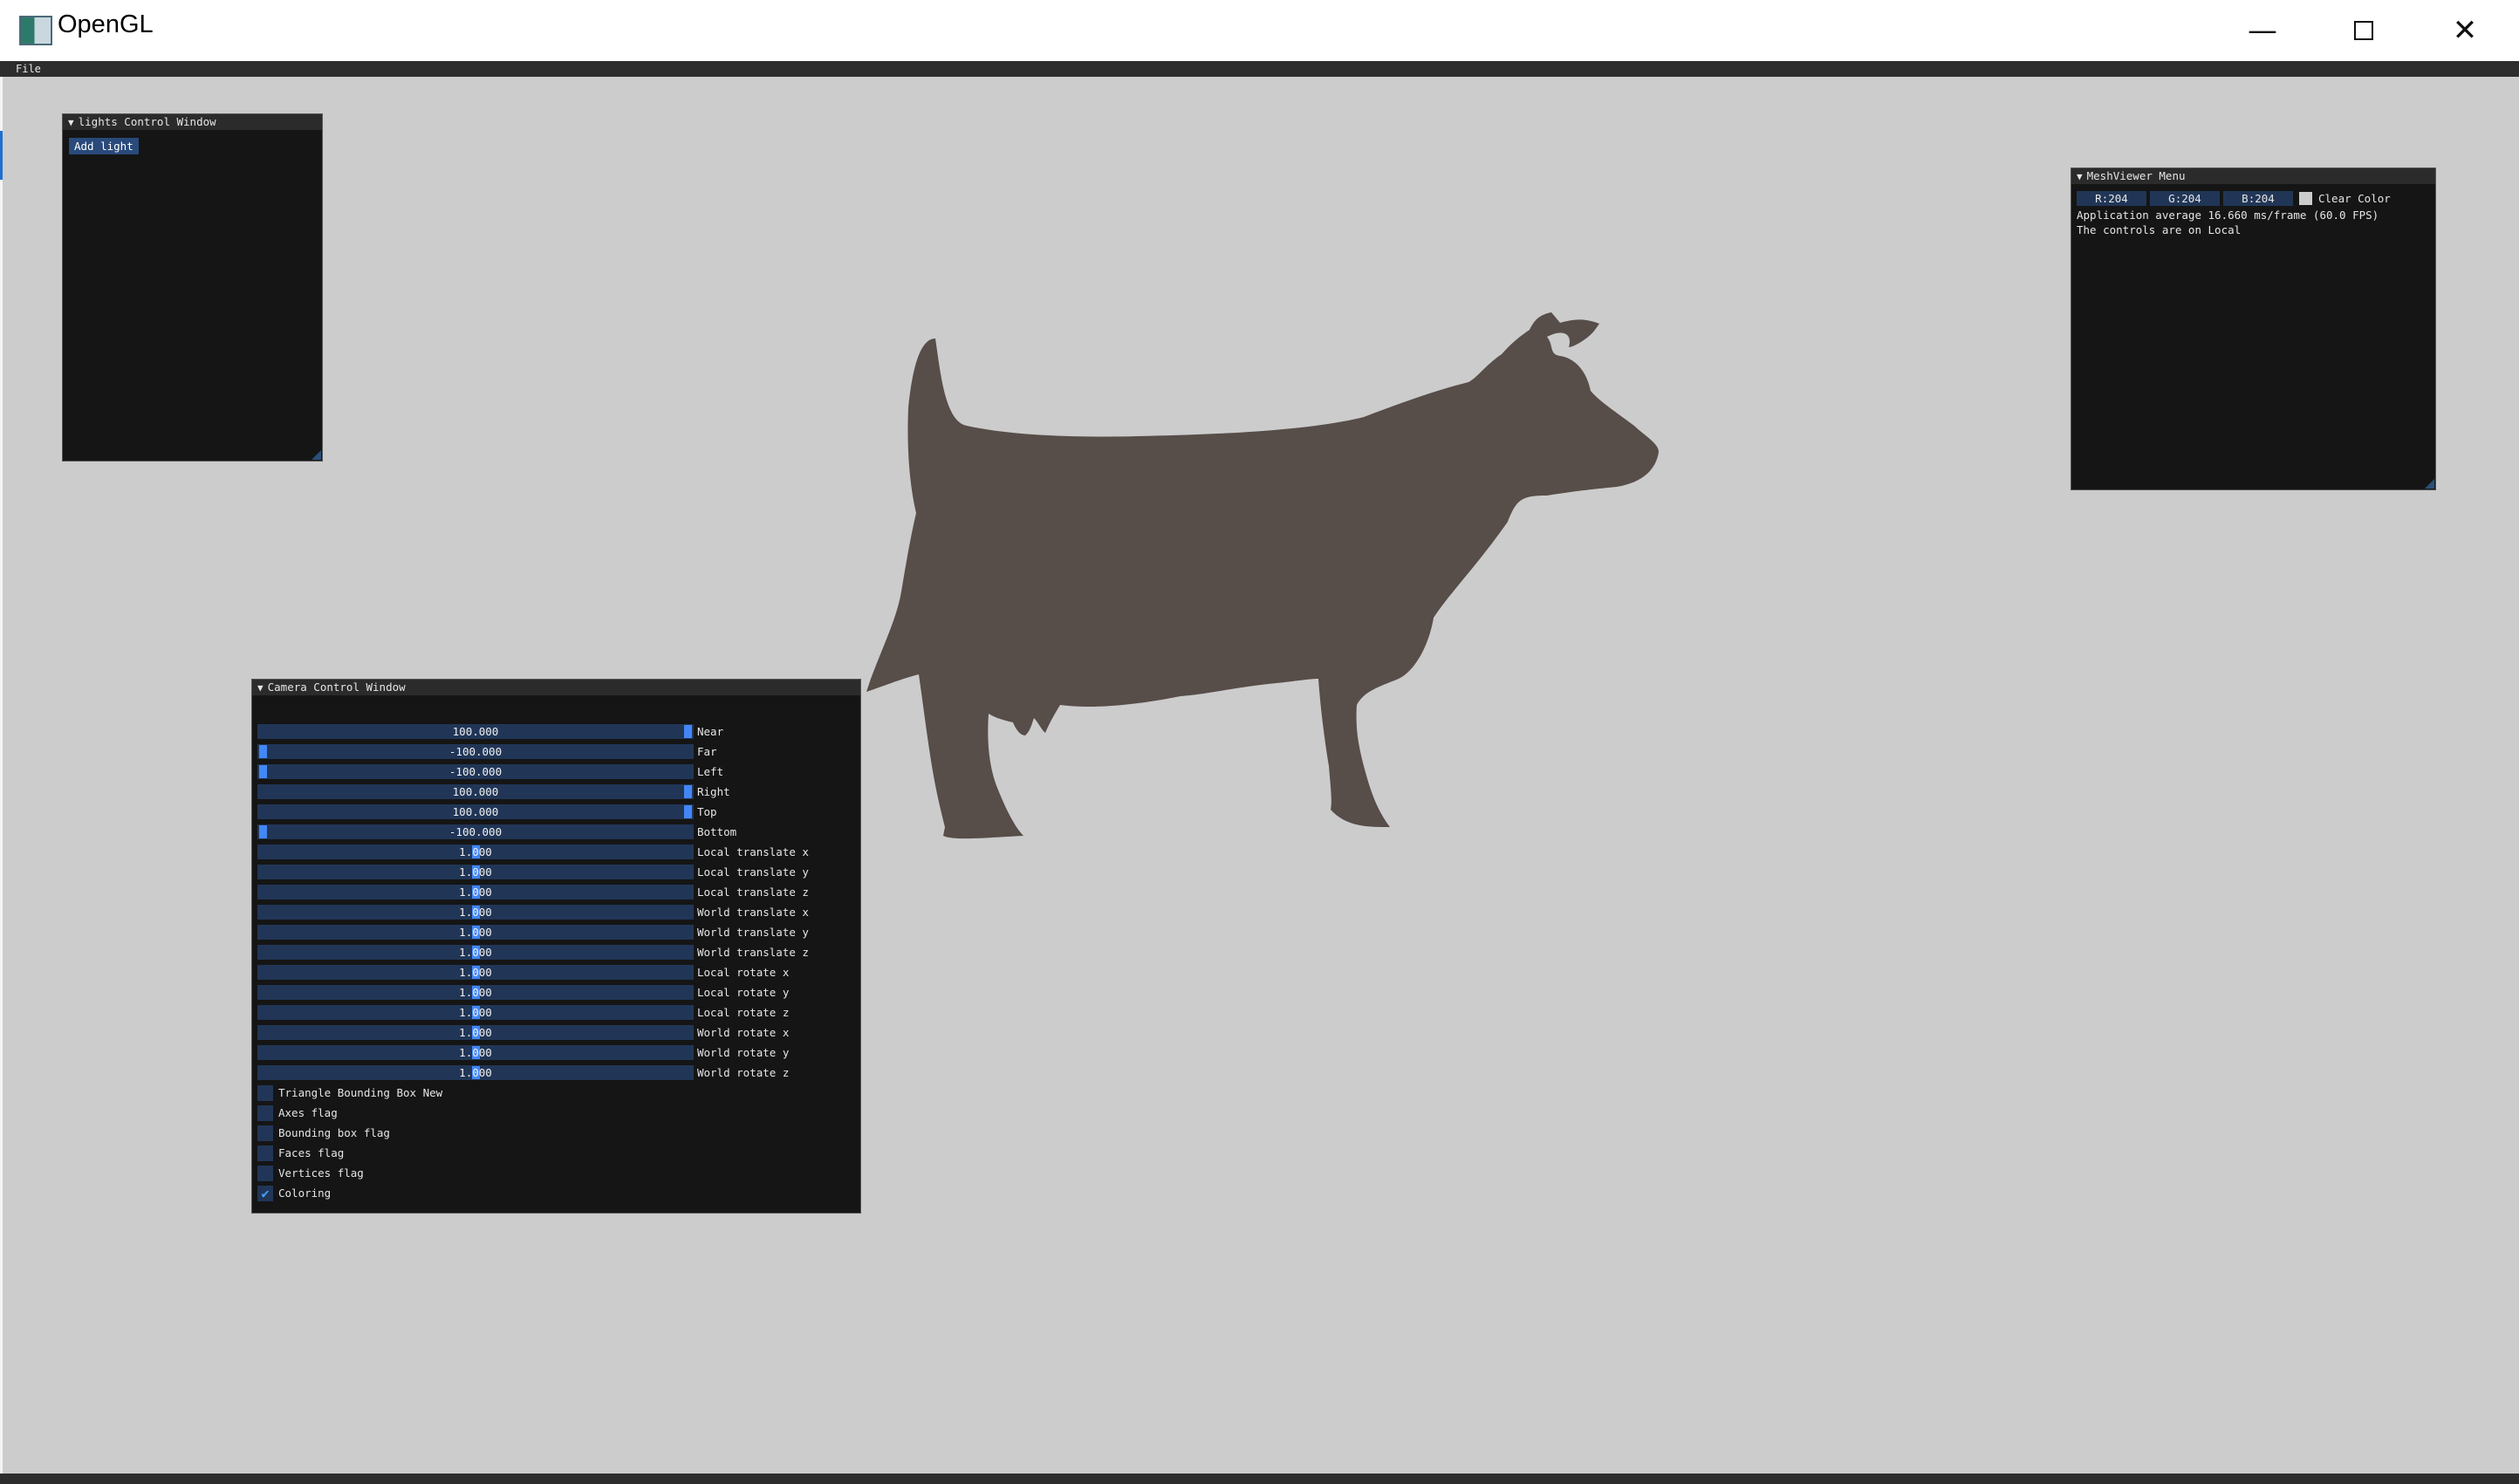 This screenshot has width=2519, height=1484. I want to click on minimize-button: —, so click(2262, 30).